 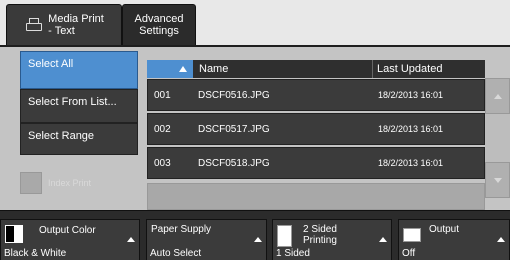 I want to click on media-print-icon, so click(x=34, y=25).